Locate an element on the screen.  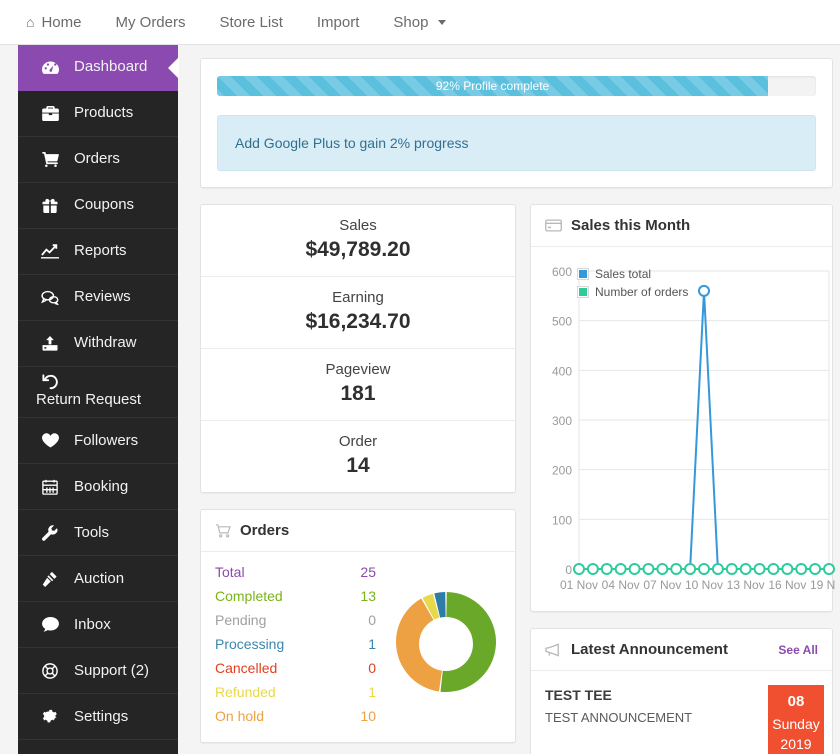
sidebar-item-booking: Booking is located at coordinates (98, 487).